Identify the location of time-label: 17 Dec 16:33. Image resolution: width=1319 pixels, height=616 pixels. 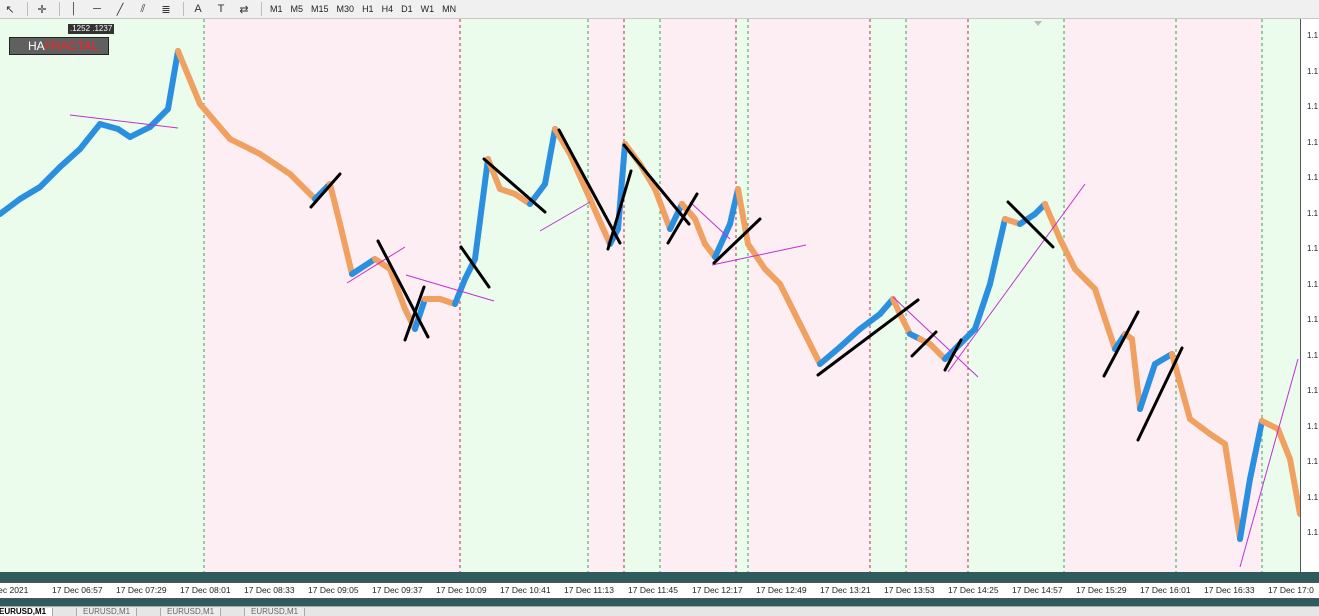
(1229, 590).